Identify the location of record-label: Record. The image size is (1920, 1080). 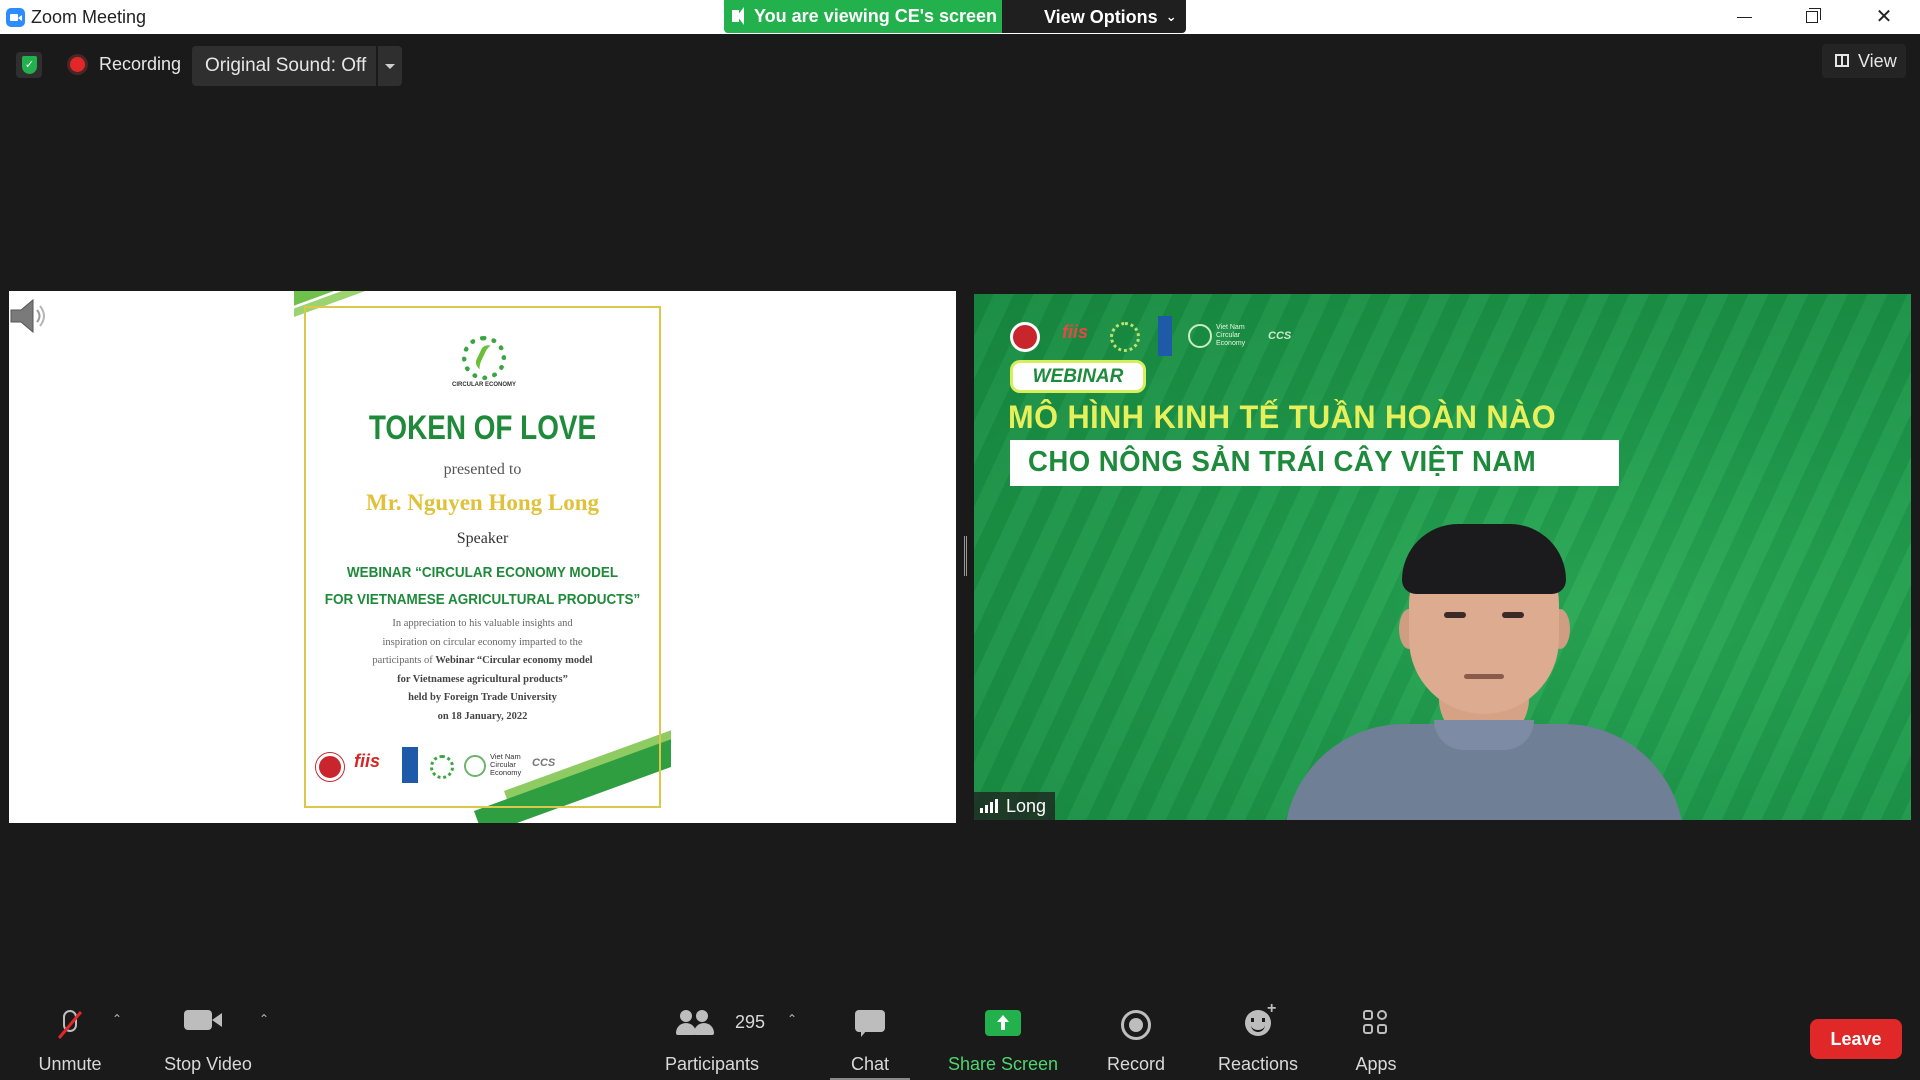
(1136, 1064).